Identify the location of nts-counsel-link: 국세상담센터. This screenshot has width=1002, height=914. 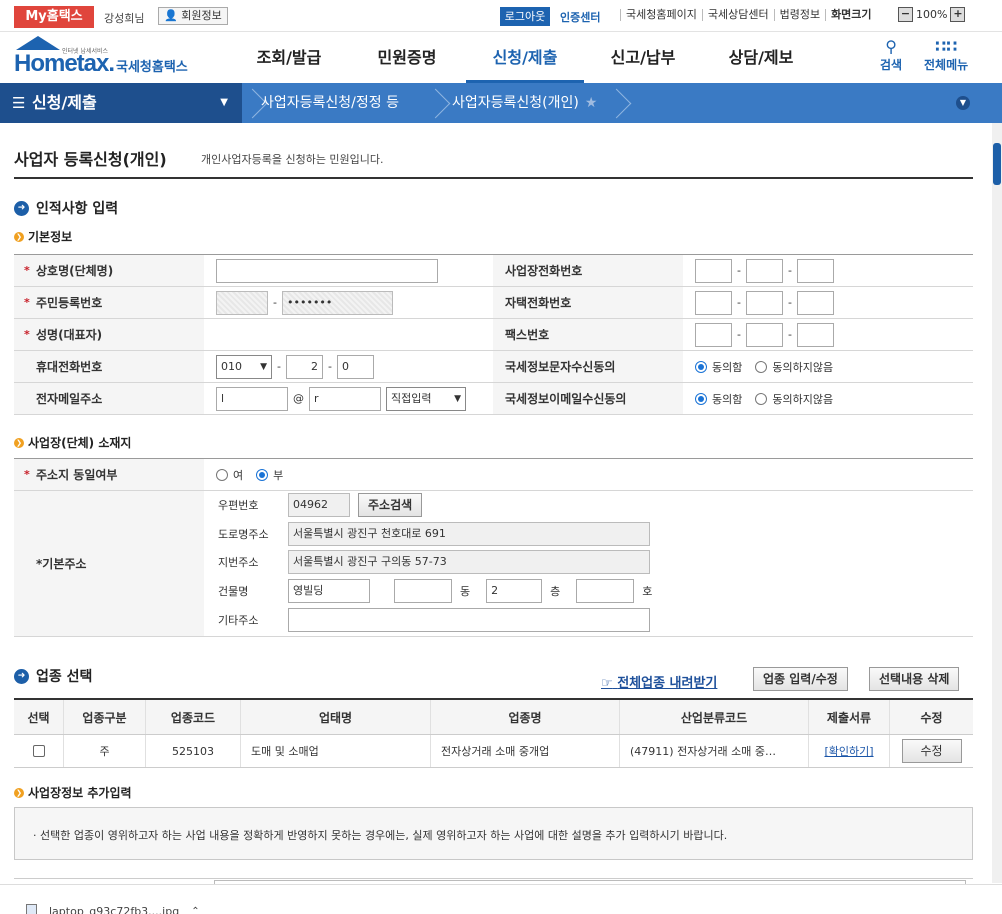
(737, 15).